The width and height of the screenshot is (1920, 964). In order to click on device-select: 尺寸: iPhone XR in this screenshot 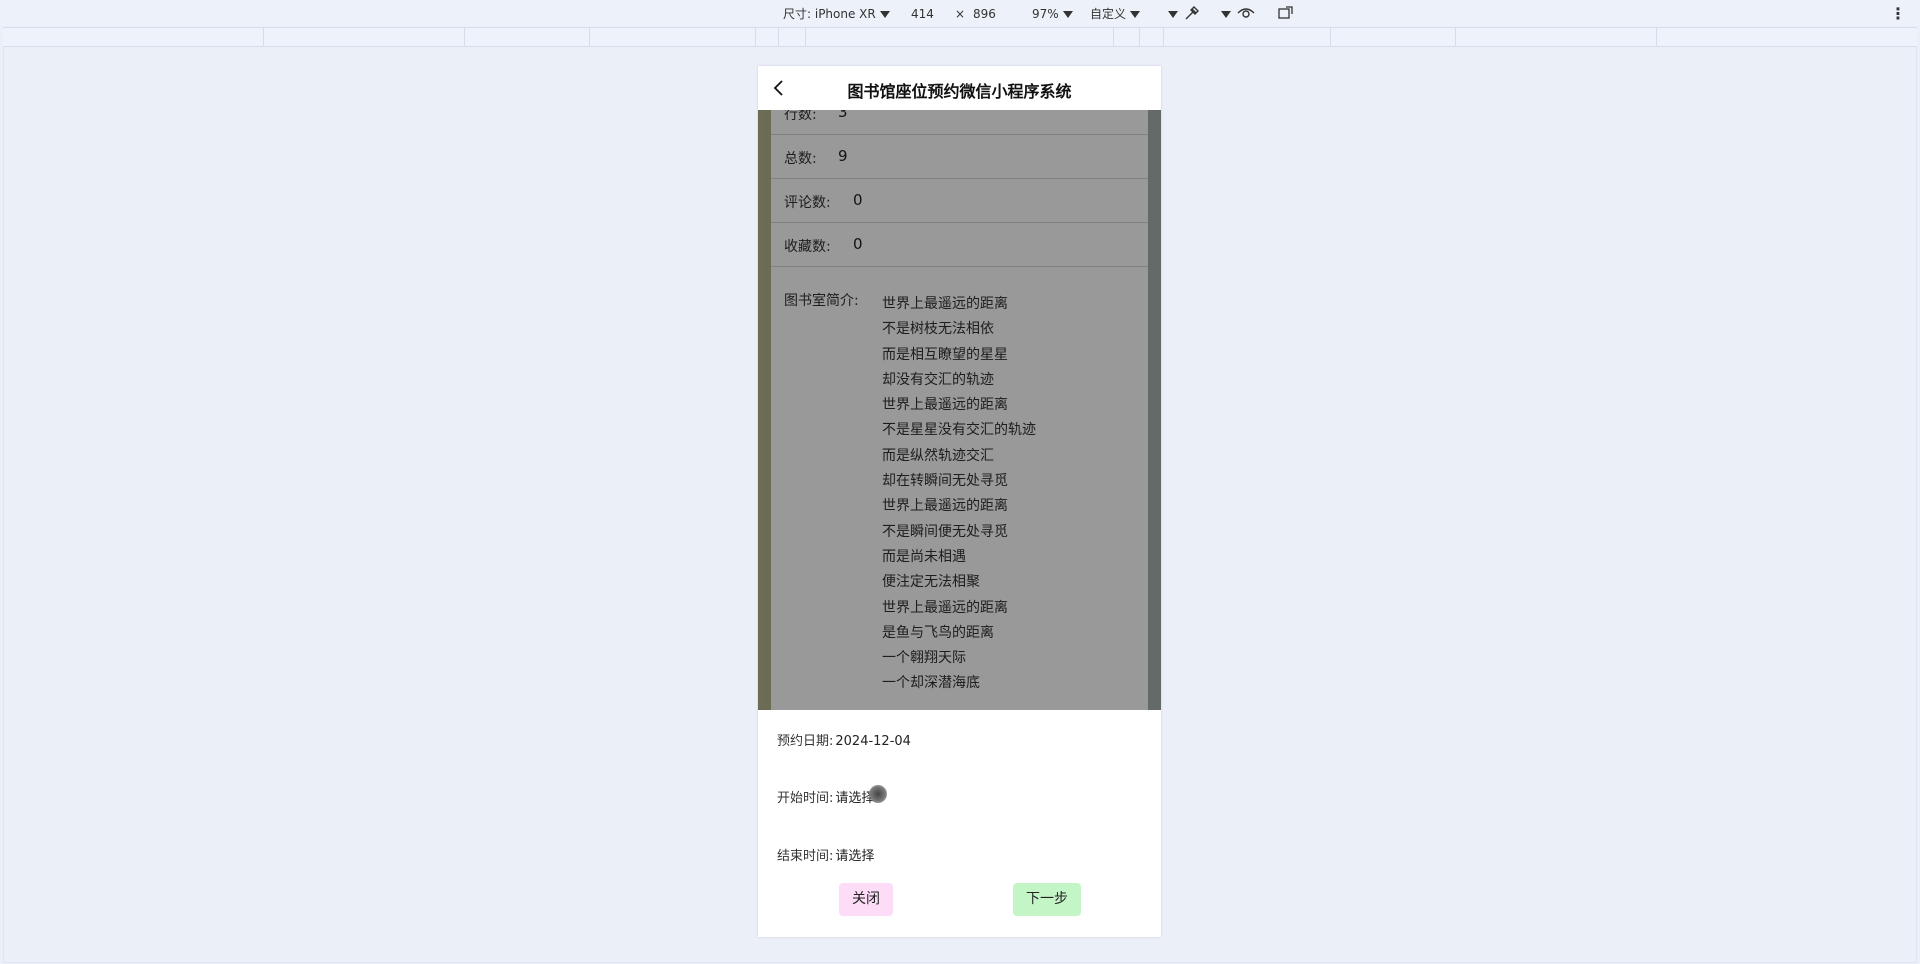, I will do `click(836, 14)`.